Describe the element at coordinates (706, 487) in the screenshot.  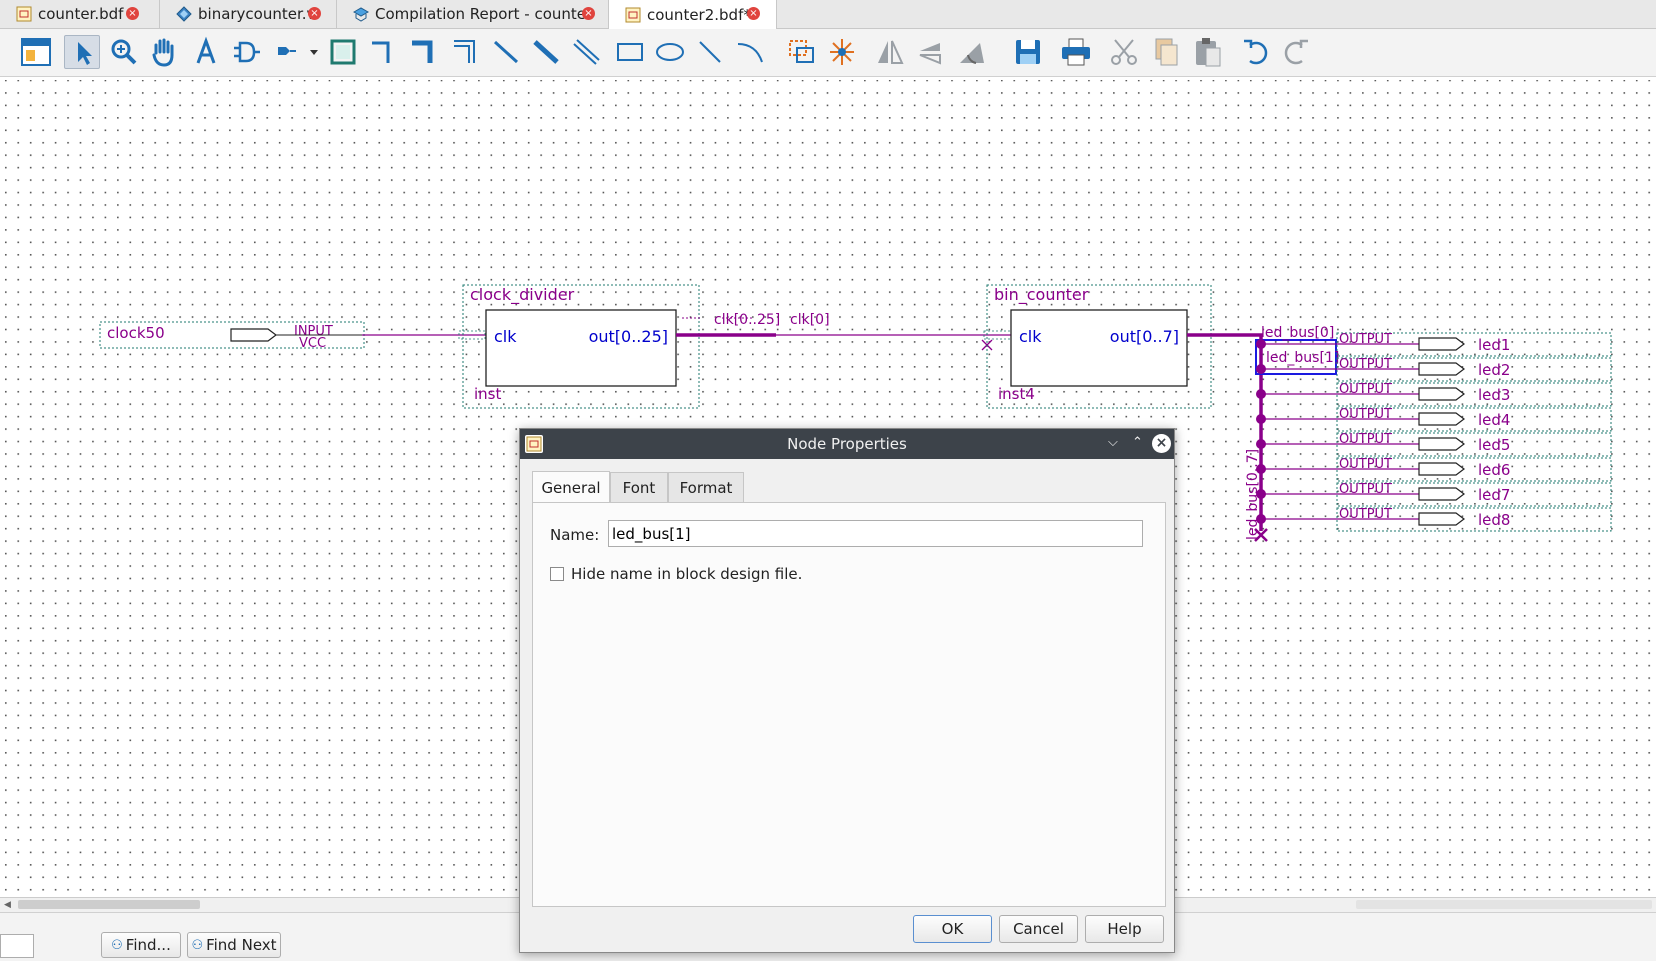
I see `tab-format: Format` at that location.